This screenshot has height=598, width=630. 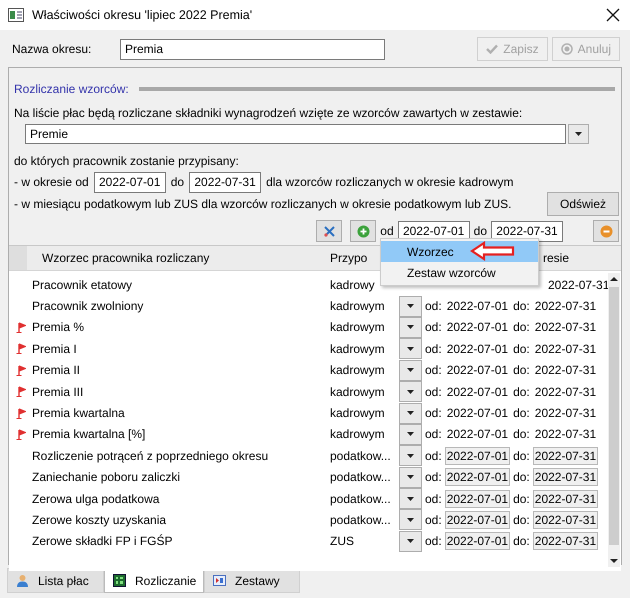 I want to click on tools-button, so click(x=329, y=231).